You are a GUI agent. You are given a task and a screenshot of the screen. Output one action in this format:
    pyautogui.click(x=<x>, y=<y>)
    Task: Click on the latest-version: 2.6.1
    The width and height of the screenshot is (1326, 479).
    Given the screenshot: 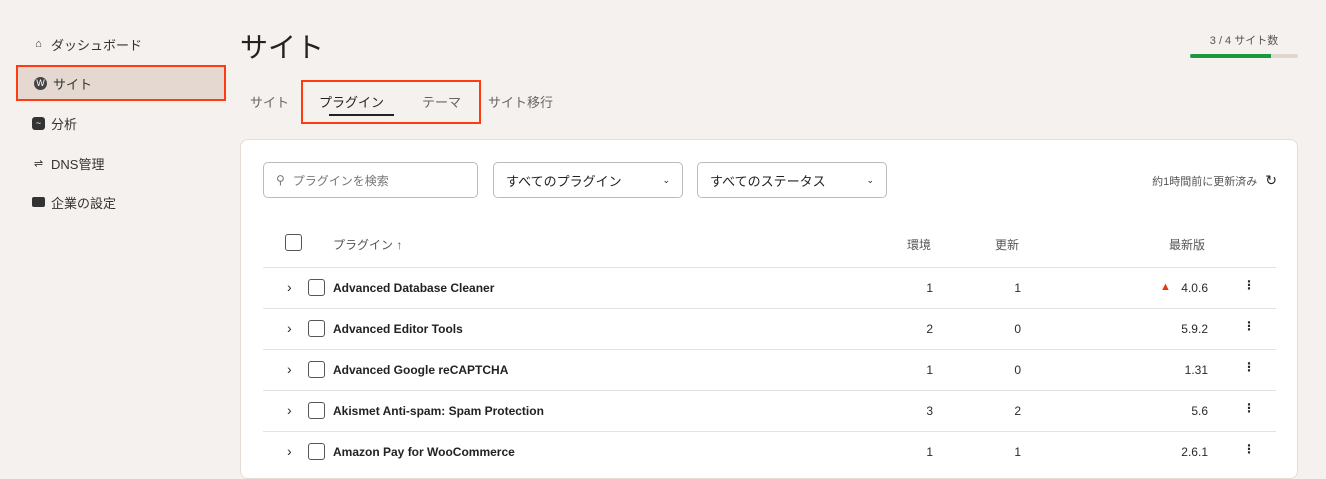 What is the action you would take?
    pyautogui.click(x=1194, y=452)
    